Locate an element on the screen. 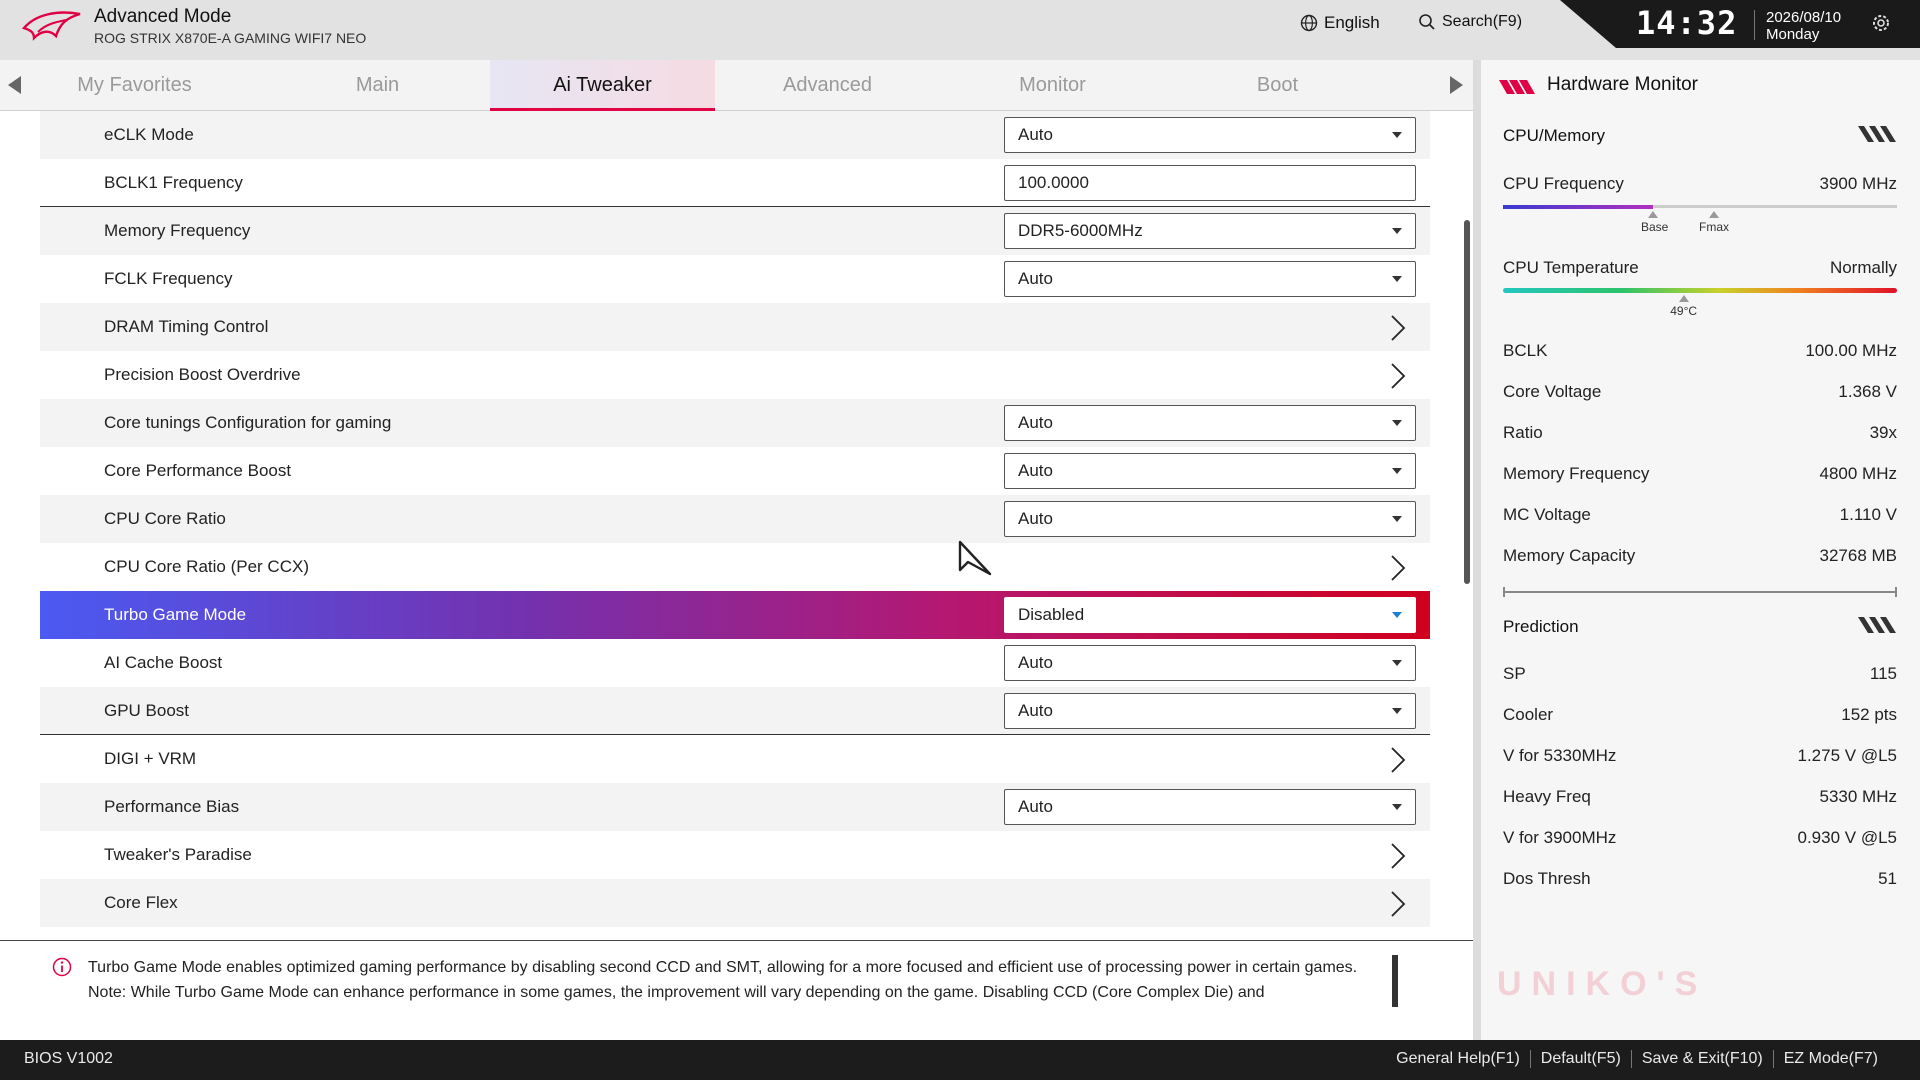 Image resolution: width=1920 pixels, height=1080 pixels. prediction-value: 115 is located at coordinates (1883, 673).